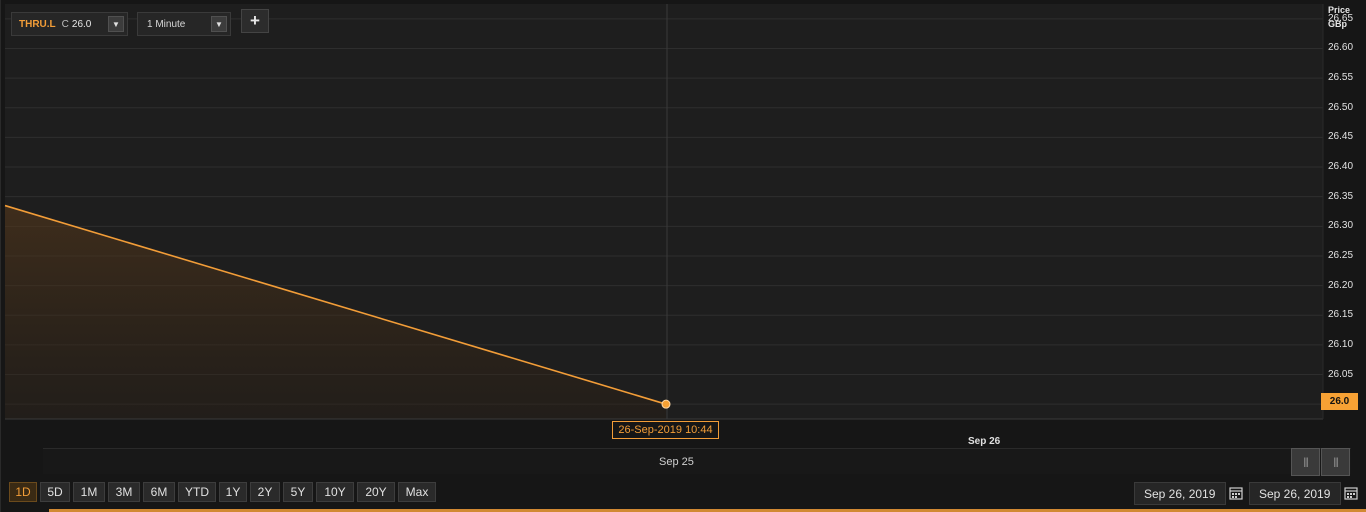  I want to click on range-button-5y: 5Y, so click(298, 492).